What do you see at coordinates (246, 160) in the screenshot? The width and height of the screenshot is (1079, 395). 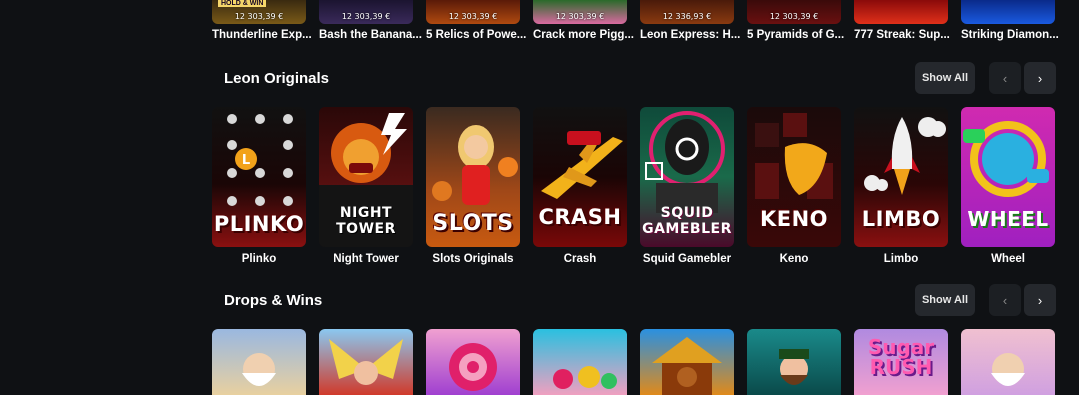 I see `svg-text: L` at bounding box center [246, 160].